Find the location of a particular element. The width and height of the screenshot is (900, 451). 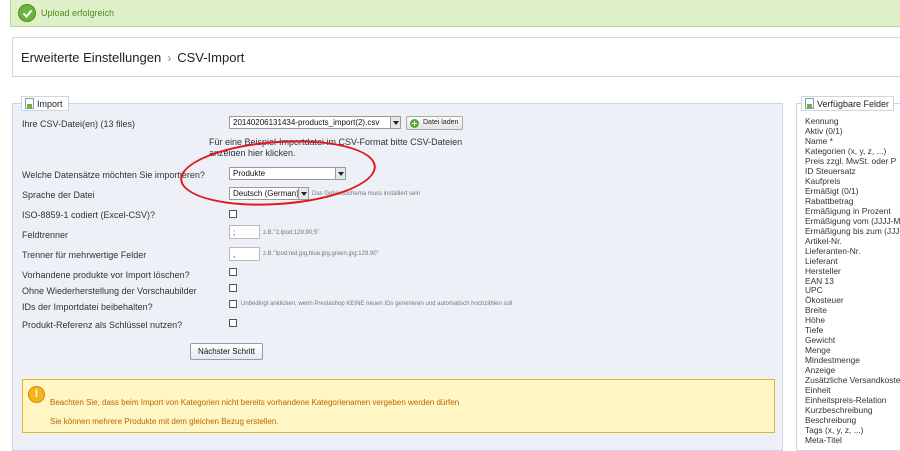

entity-value: Produkte is located at coordinates (249, 173).